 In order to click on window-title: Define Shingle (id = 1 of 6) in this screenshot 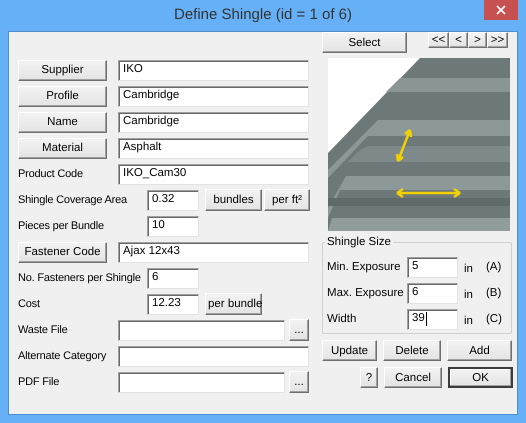, I will do `click(263, 14)`.